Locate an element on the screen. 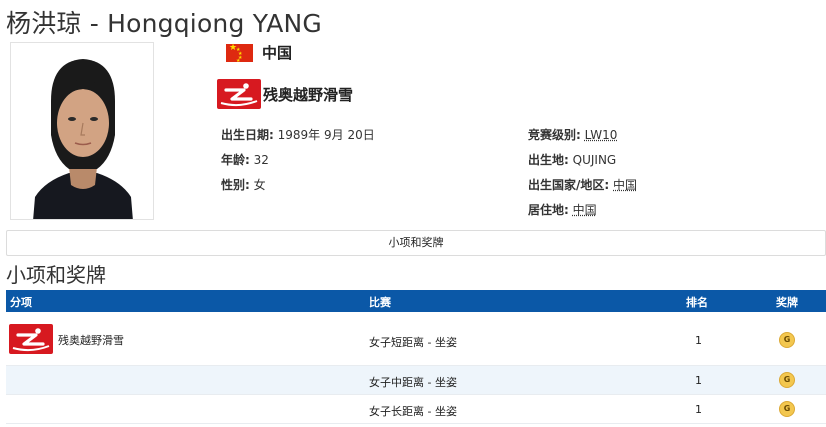 This screenshot has width=826, height=427. table-row: 女子长距离 - 坐姿 1 G is located at coordinates (416, 409).